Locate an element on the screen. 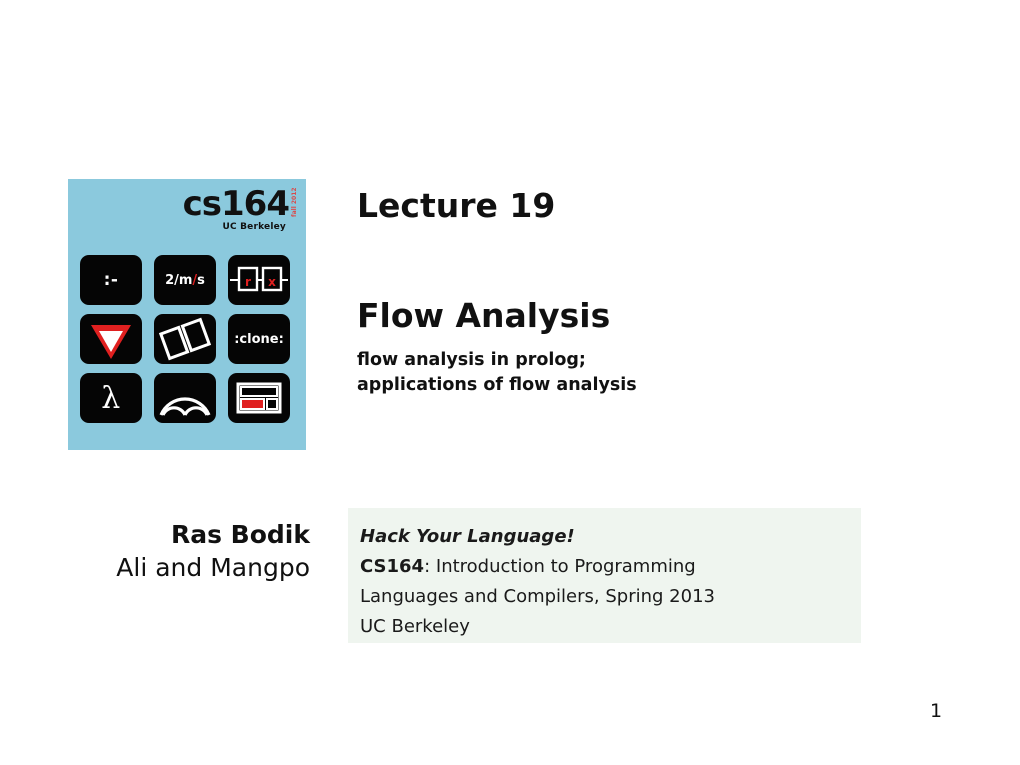 The image size is (1020, 765). course-description-line-2: Languages and Compilers, Spring 2013 is located at coordinates (537, 596).